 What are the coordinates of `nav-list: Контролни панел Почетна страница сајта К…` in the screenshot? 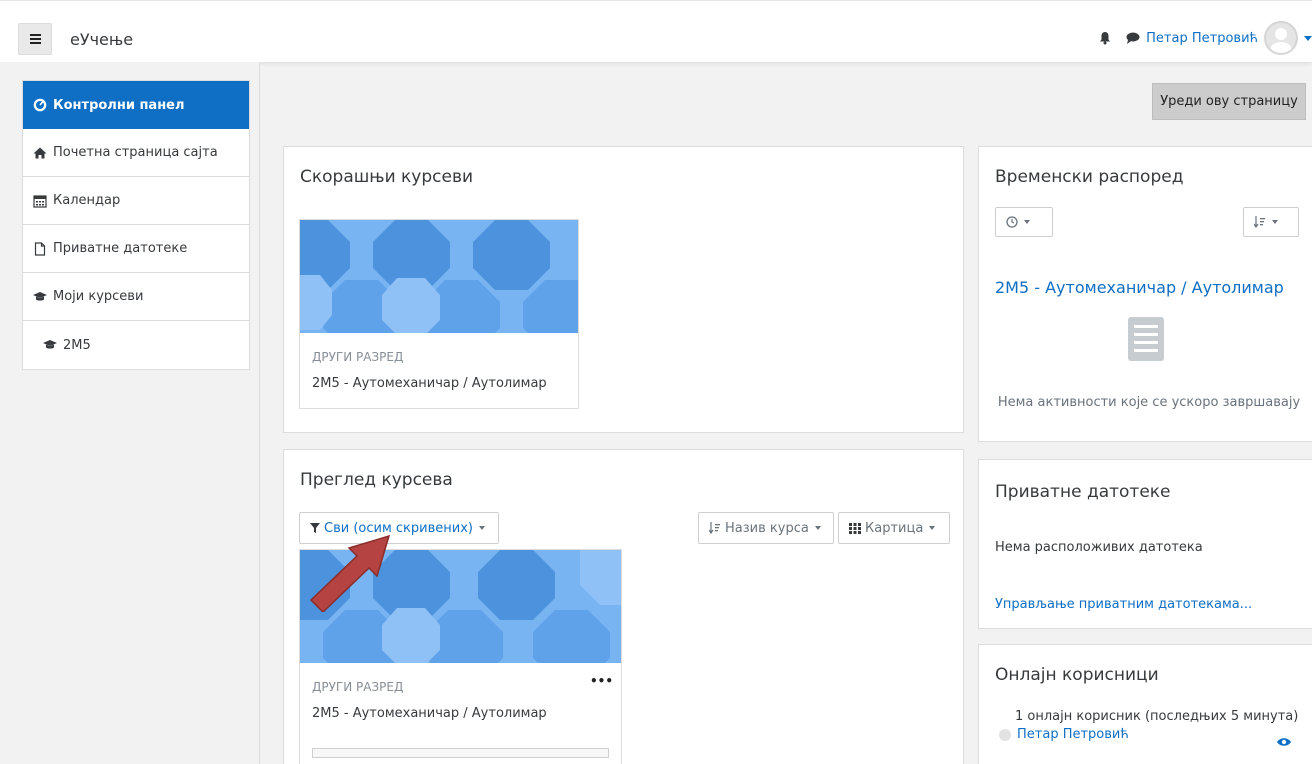 It's located at (136, 225).